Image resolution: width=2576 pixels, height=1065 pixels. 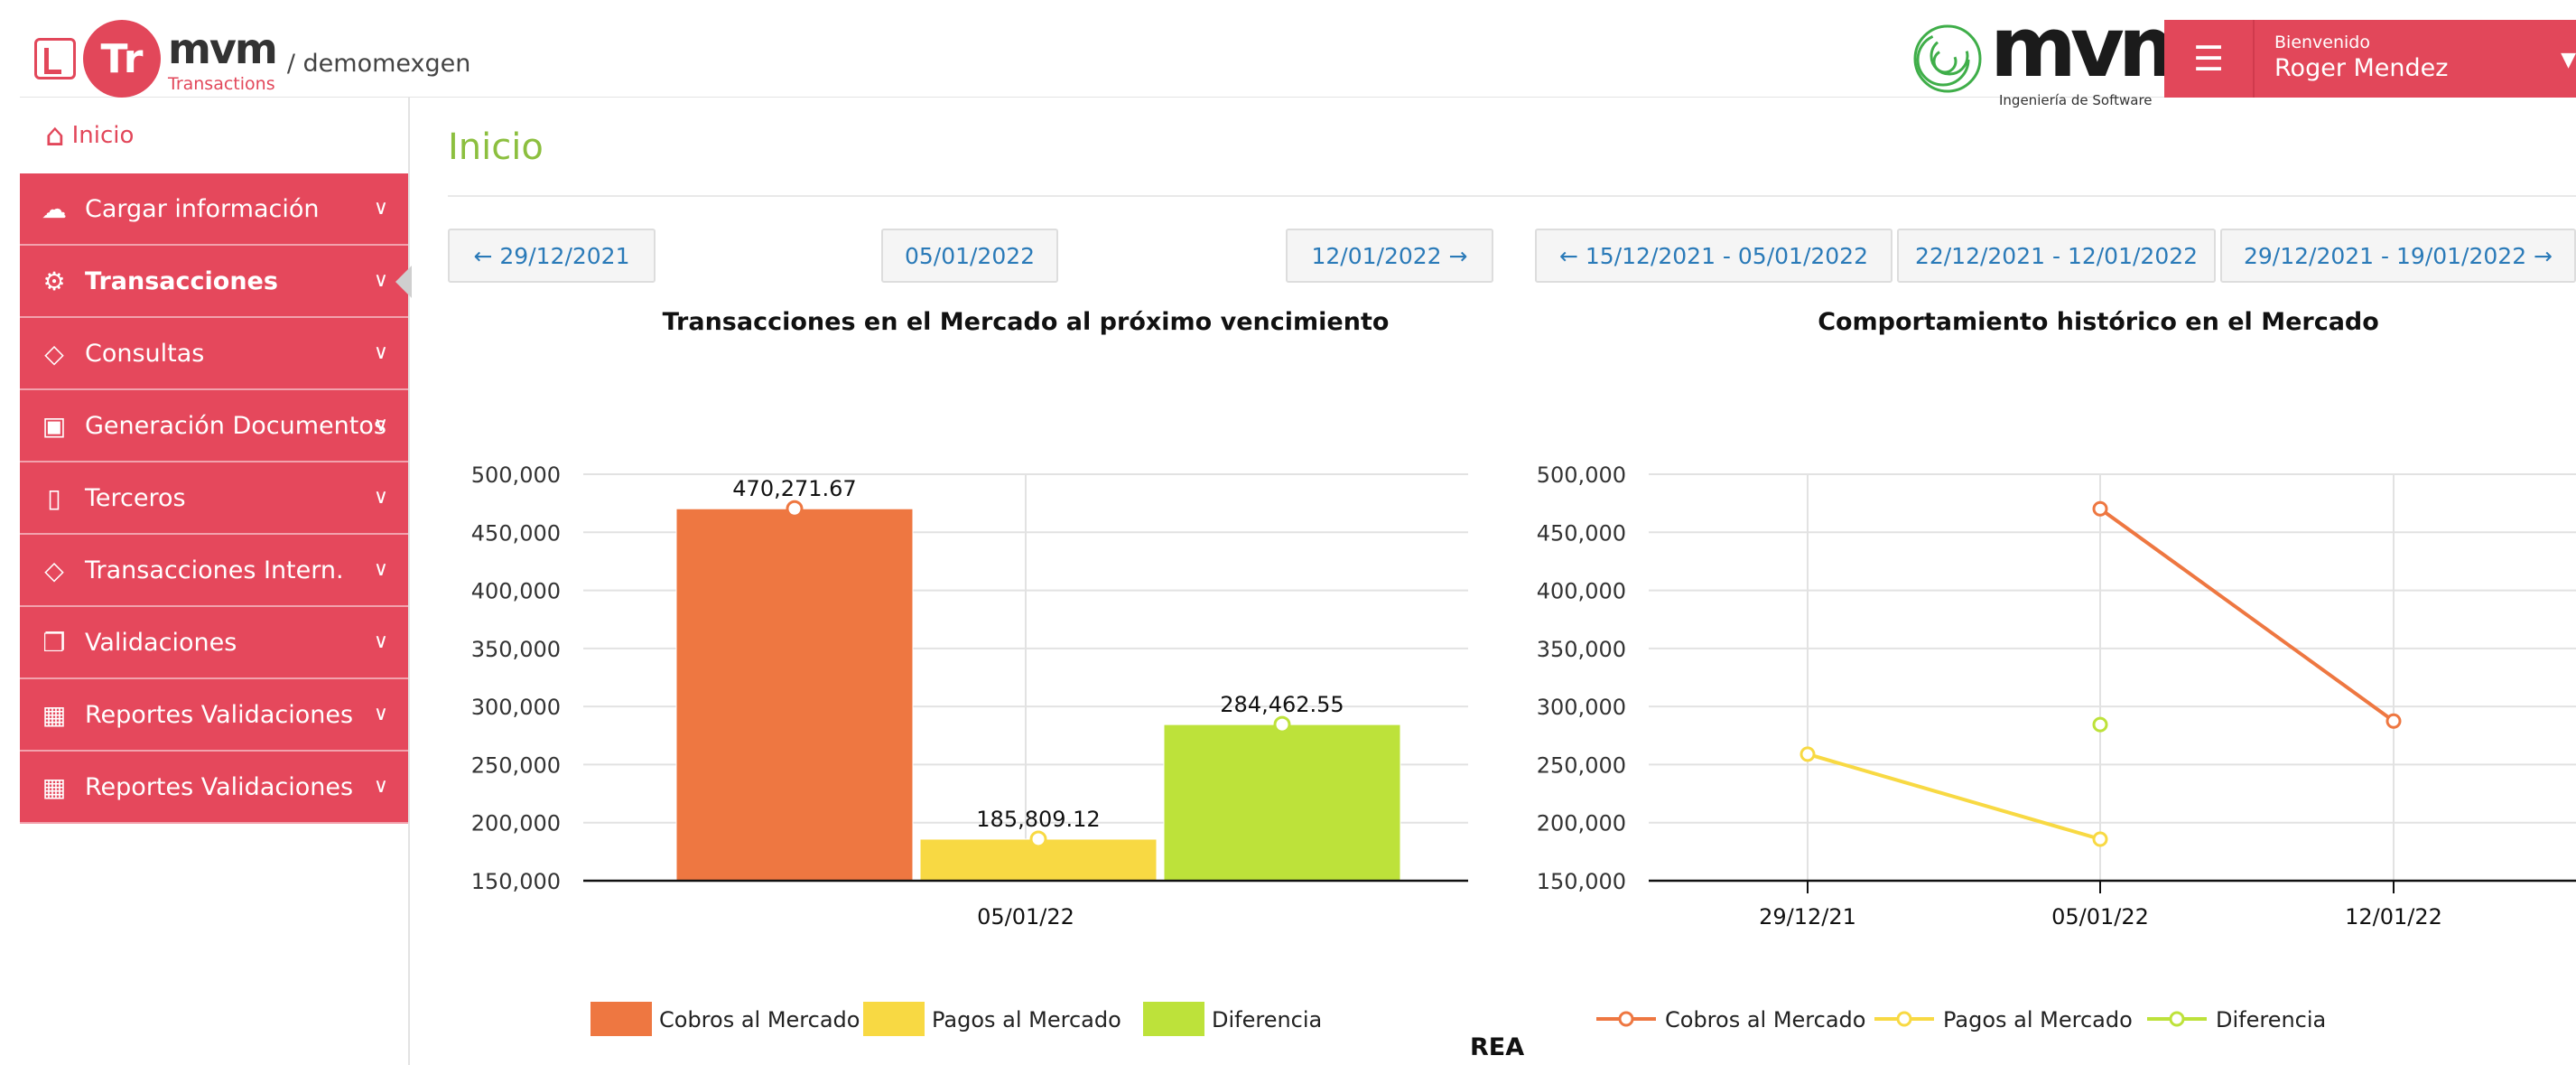 What do you see at coordinates (2322, 42) in the screenshot?
I see `welcome-label: Bienvenido` at bounding box center [2322, 42].